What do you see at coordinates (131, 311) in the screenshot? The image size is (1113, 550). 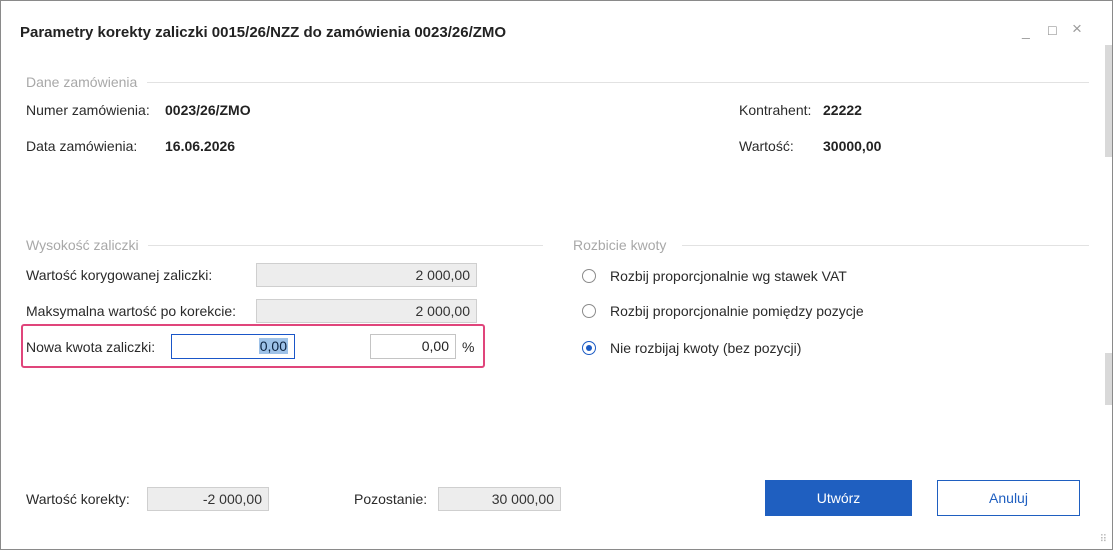 I see `max-value-label: Maksymalna wartość po korekcie:` at bounding box center [131, 311].